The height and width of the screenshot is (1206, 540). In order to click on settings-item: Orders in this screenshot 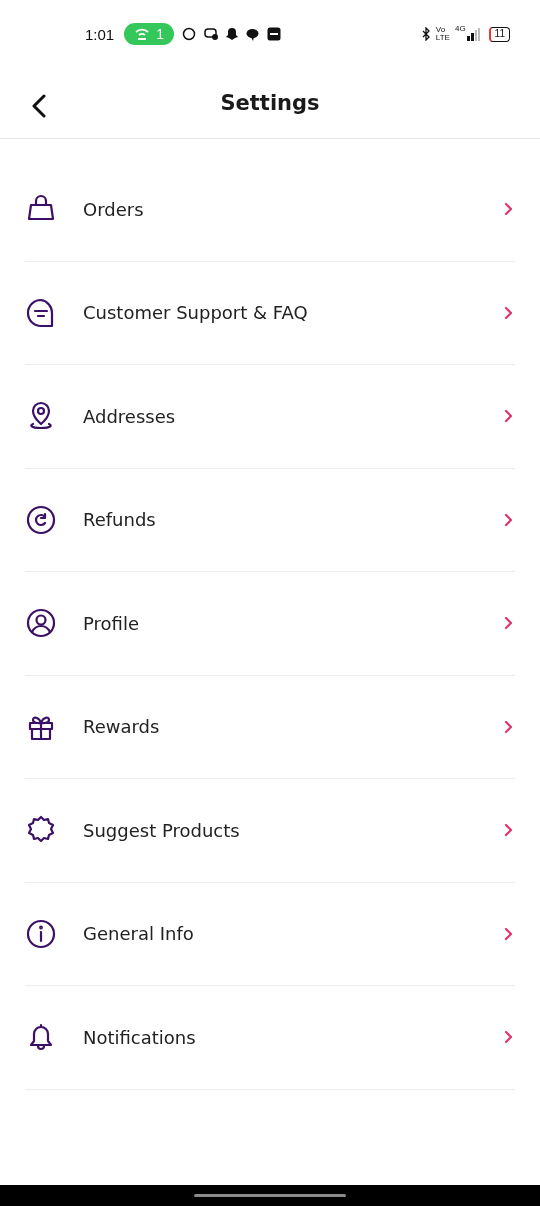, I will do `click(270, 210)`.